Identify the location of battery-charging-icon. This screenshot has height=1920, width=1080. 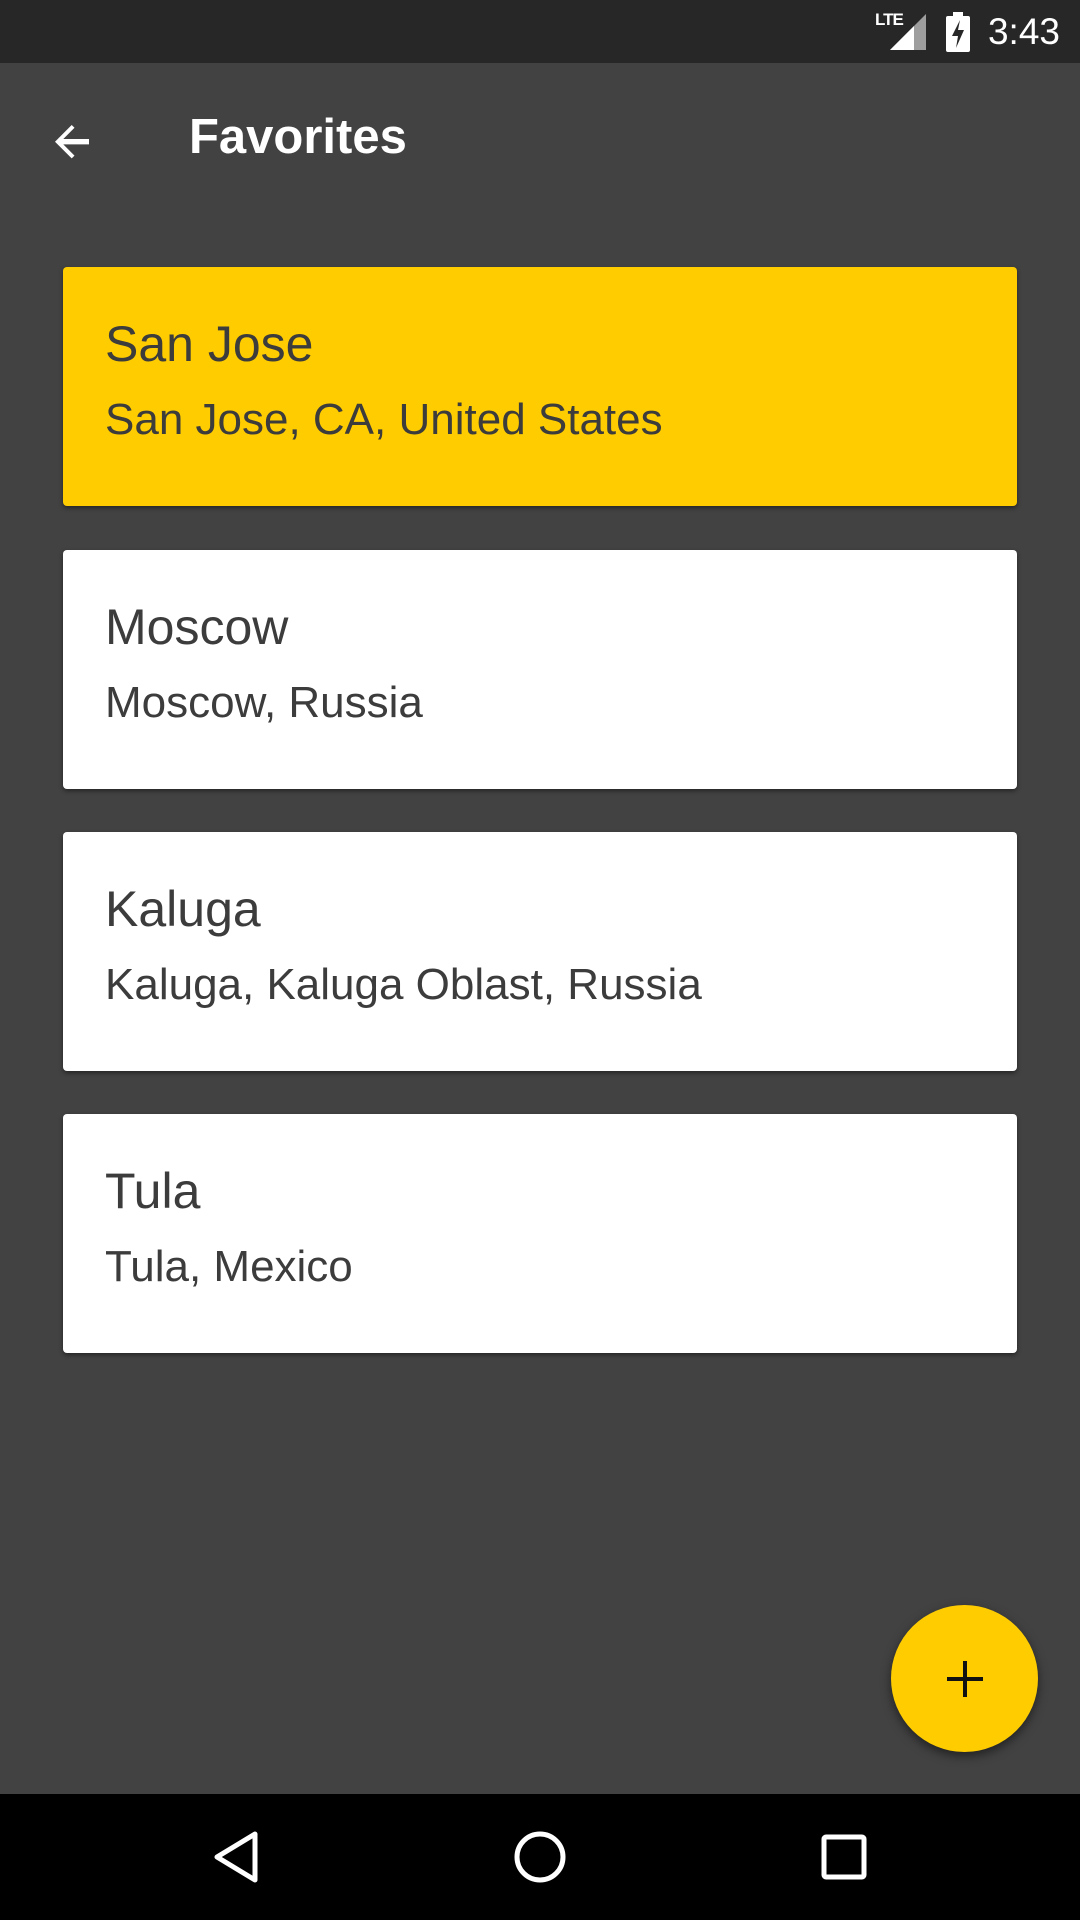
(957, 31).